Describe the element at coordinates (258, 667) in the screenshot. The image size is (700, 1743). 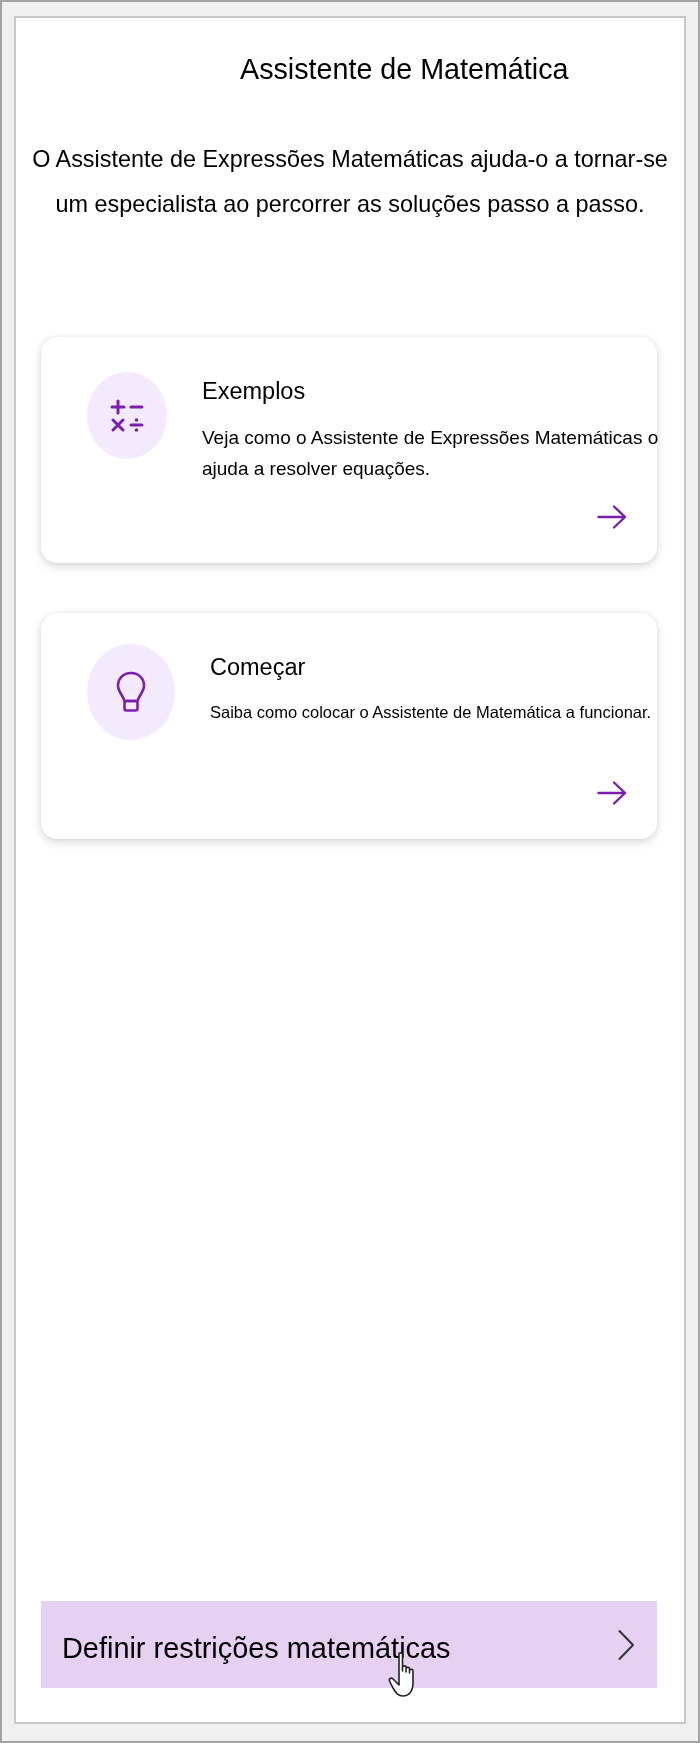
I see `card-title: Começar` at that location.